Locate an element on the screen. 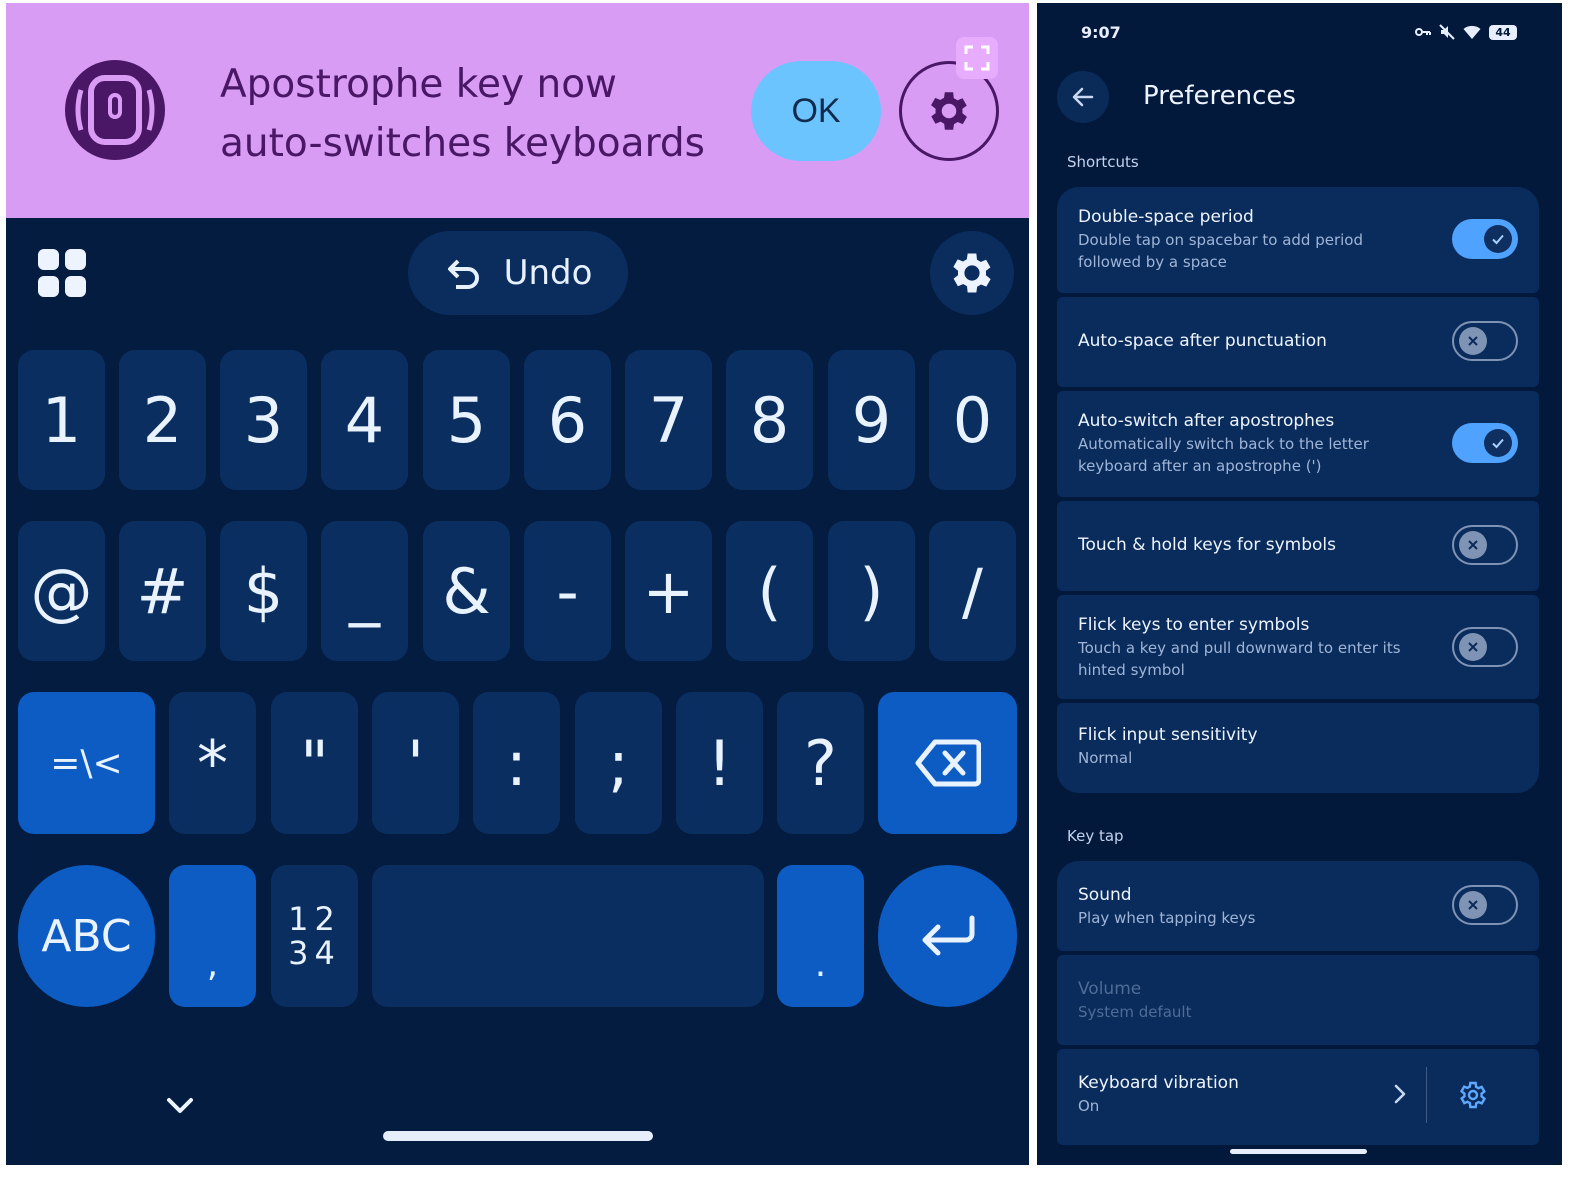 Image resolution: width=1586 pixels, height=1186 pixels. pref-row-touch-hold-symbols: Touch & hold keys for symbols is located at coordinates (1298, 546).